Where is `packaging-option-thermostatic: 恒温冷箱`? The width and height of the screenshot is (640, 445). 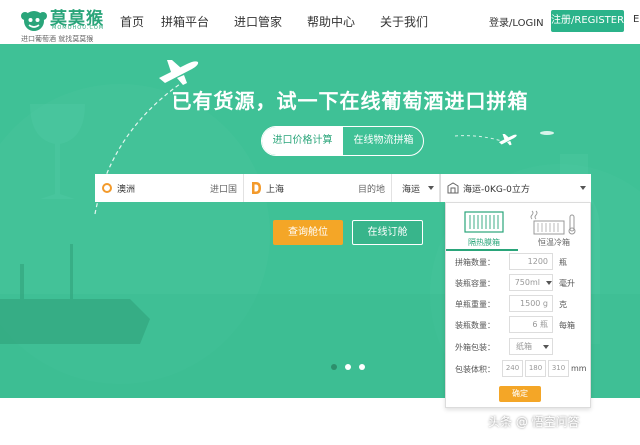
packaging-option-thermostatic: 恒温冷箱 is located at coordinates (554, 230).